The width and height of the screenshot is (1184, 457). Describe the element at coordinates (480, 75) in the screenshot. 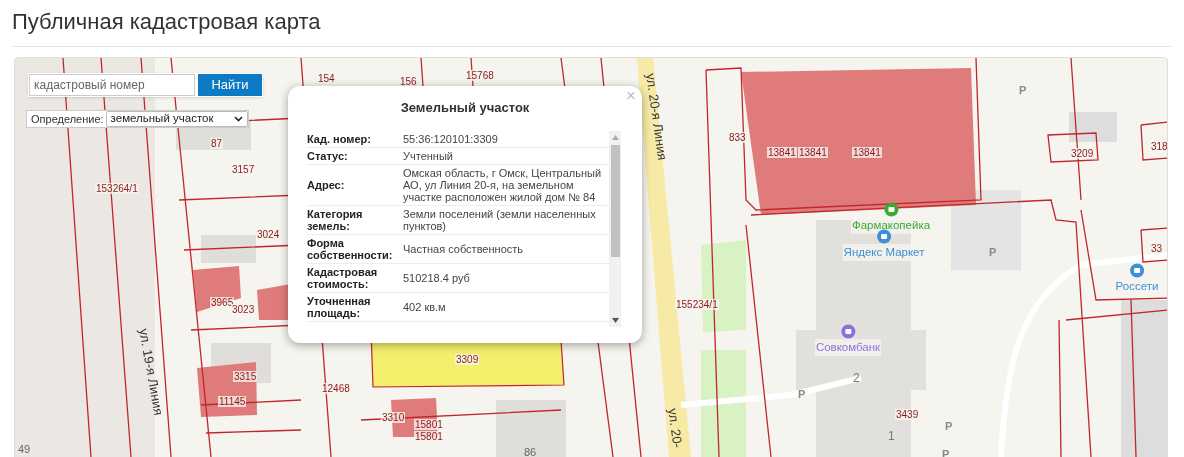

I see `parcel-number: 15768` at that location.